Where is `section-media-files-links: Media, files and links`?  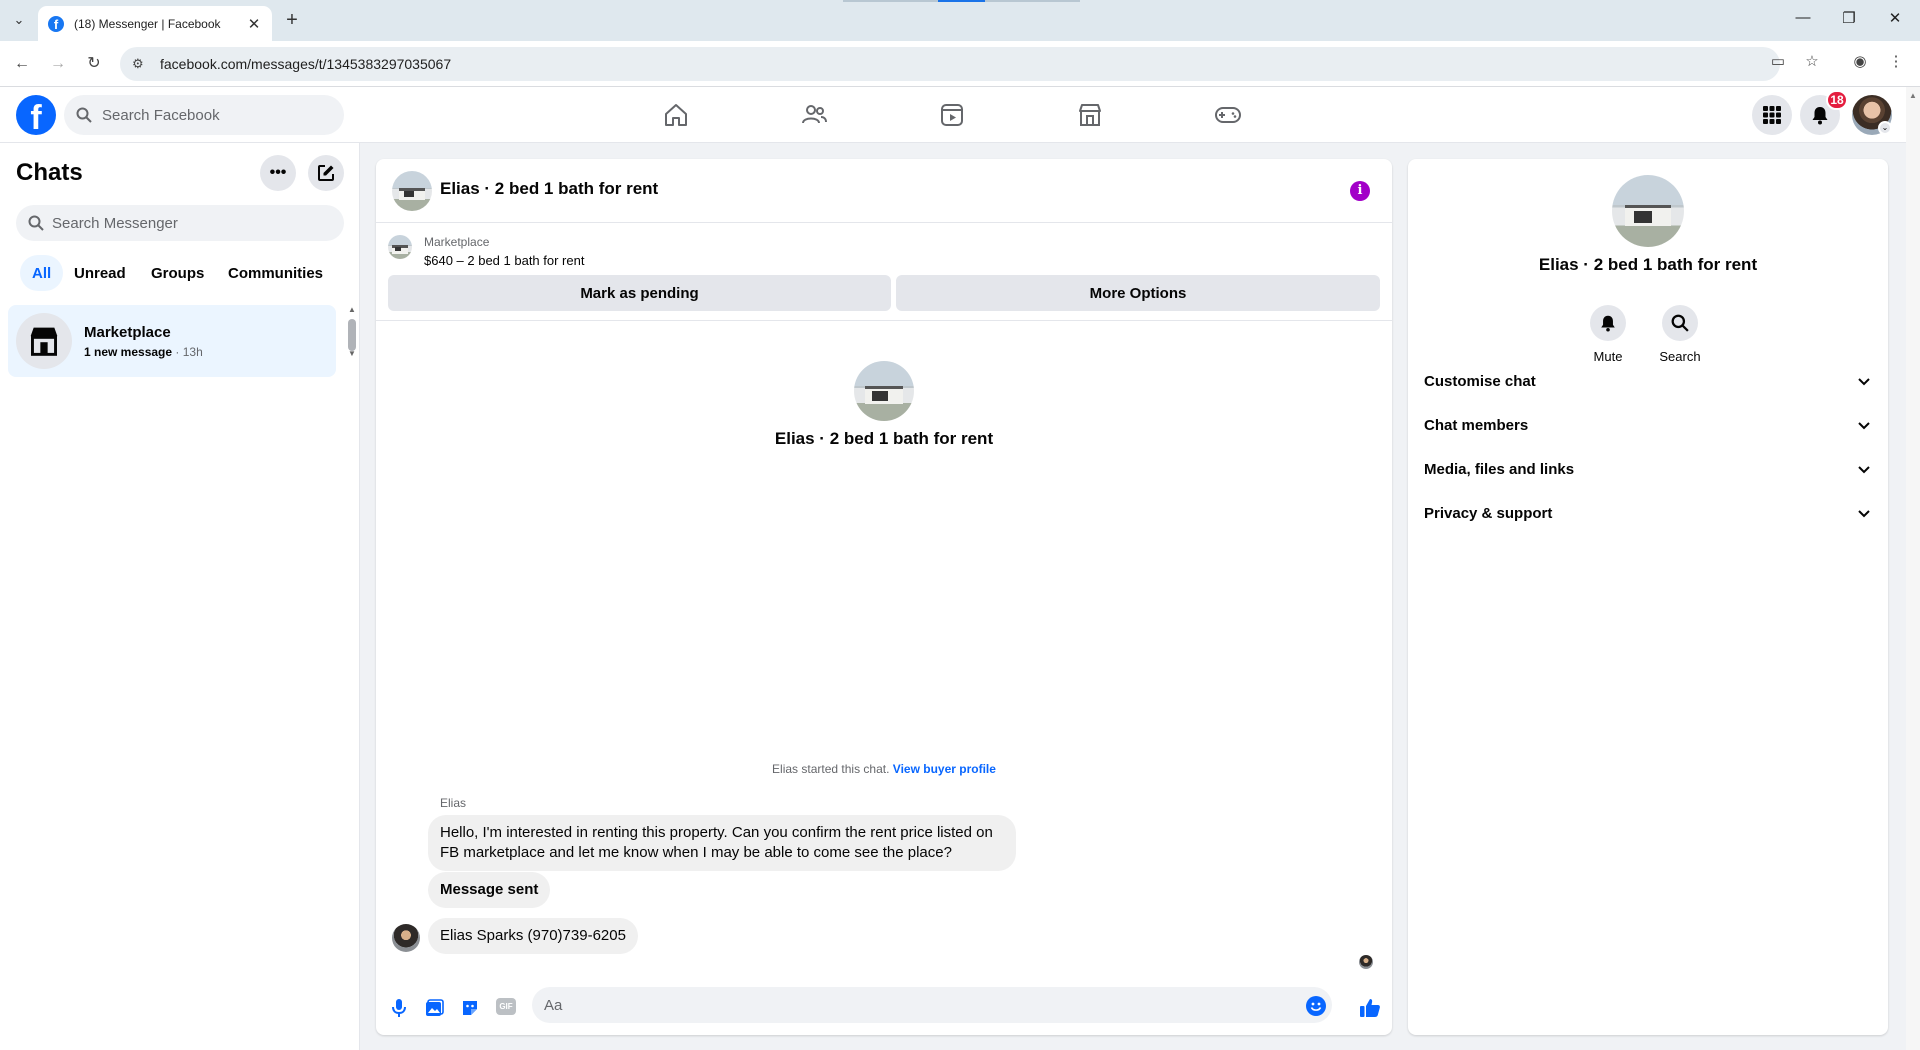 section-media-files-links: Media, files and links is located at coordinates (1648, 469).